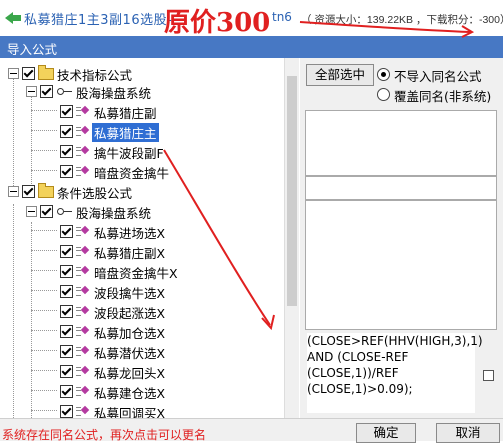 Image resolution: width=503 pixels, height=443 pixels. I want to click on preview-checkbox, so click(488, 375).